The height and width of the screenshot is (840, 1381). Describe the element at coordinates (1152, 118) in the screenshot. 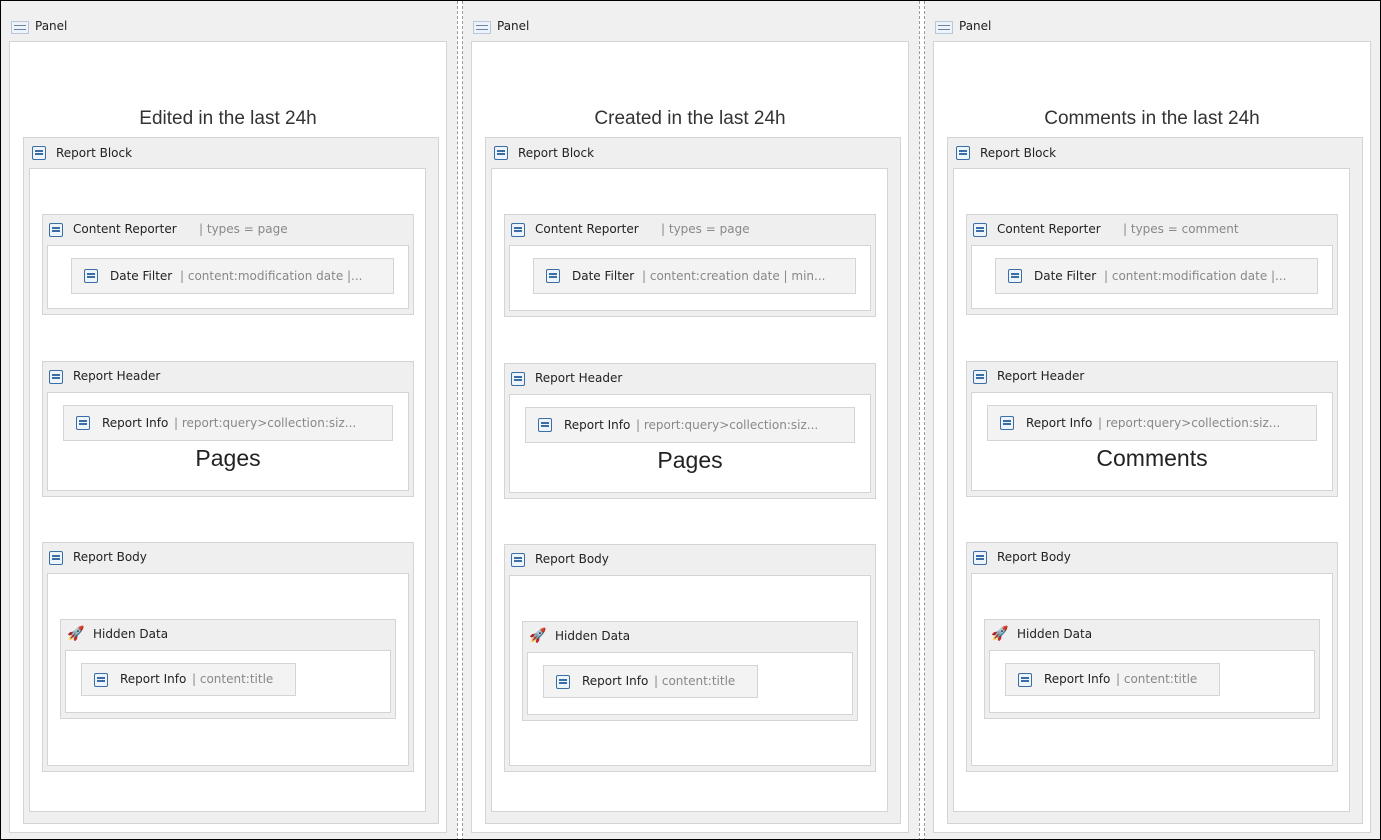

I see `panel-title: Comments in the last 24h` at that location.